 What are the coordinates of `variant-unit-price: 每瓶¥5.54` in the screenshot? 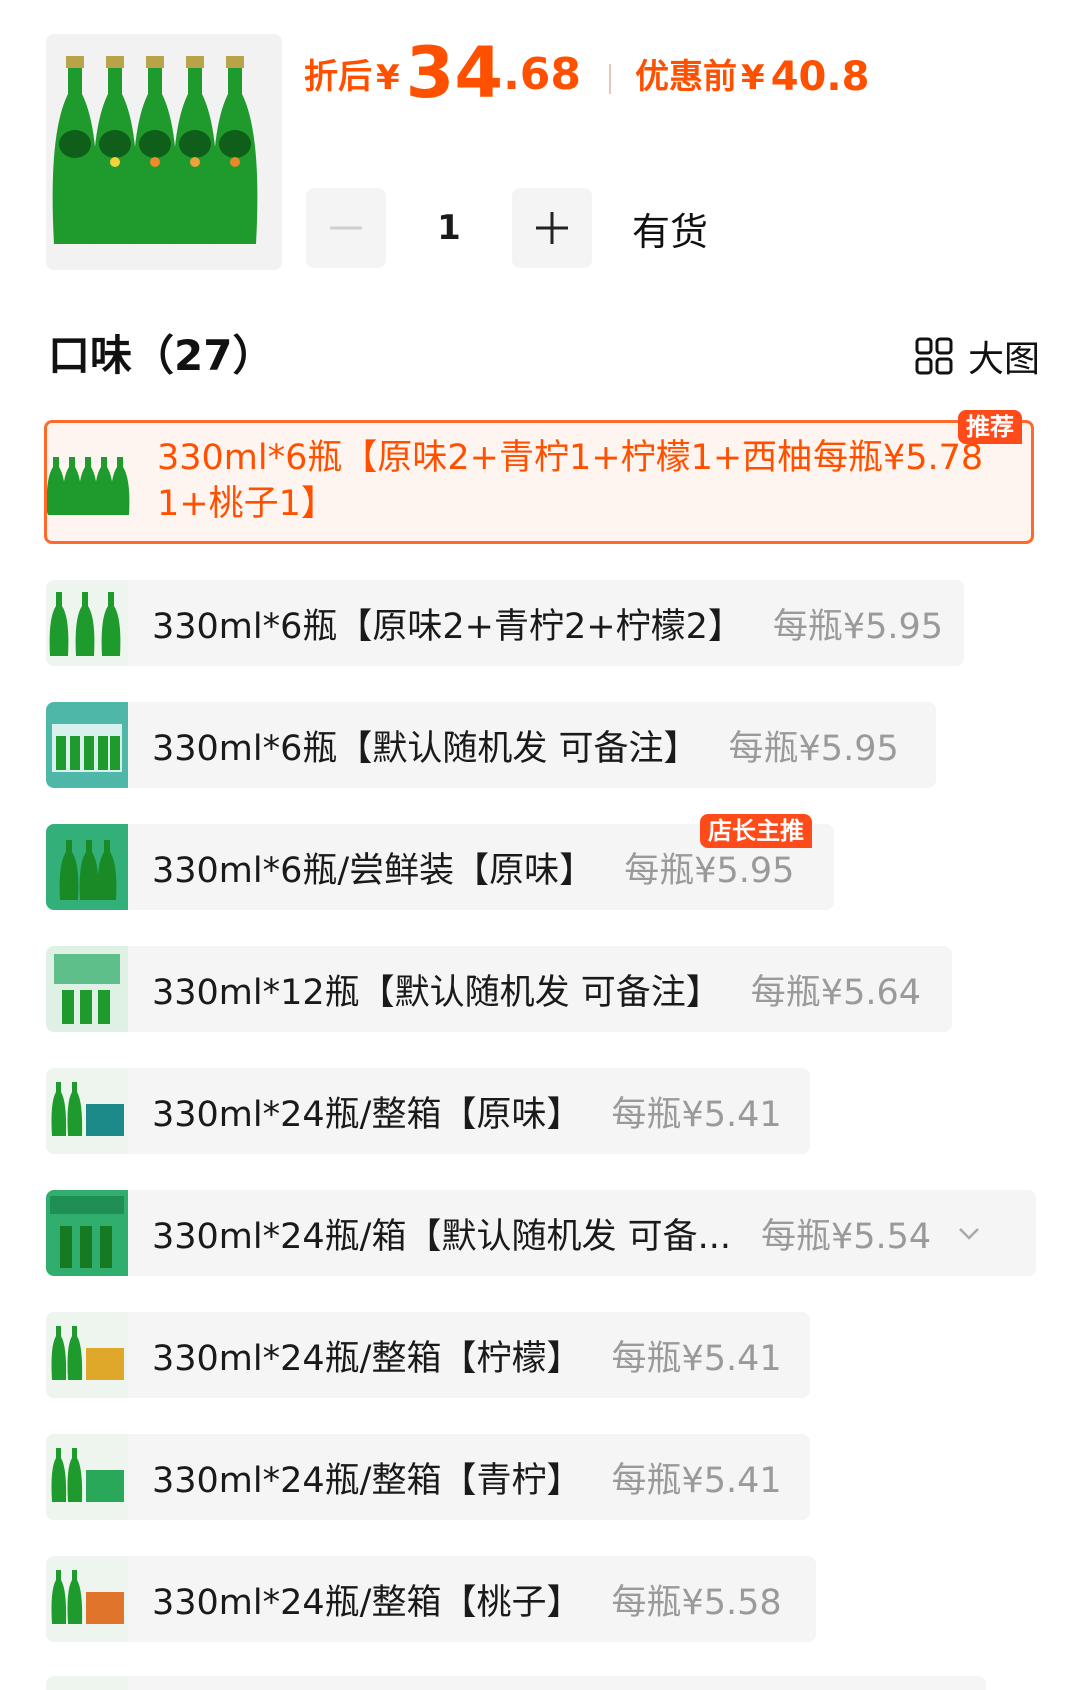 It's located at (846, 1236).